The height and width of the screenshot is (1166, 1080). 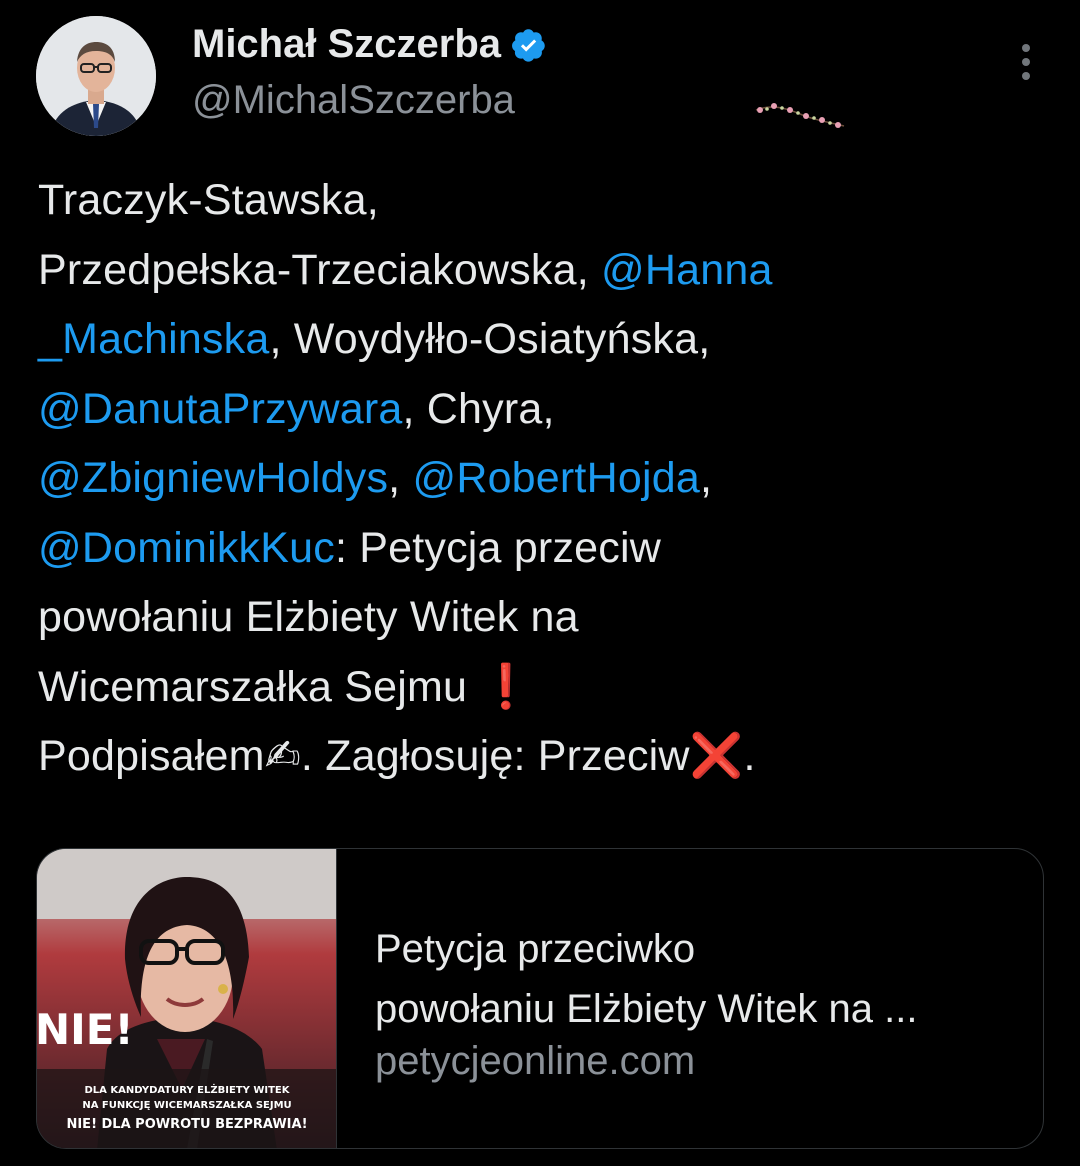 I want to click on mention-link: @DominikkKuc, so click(x=186, y=548).